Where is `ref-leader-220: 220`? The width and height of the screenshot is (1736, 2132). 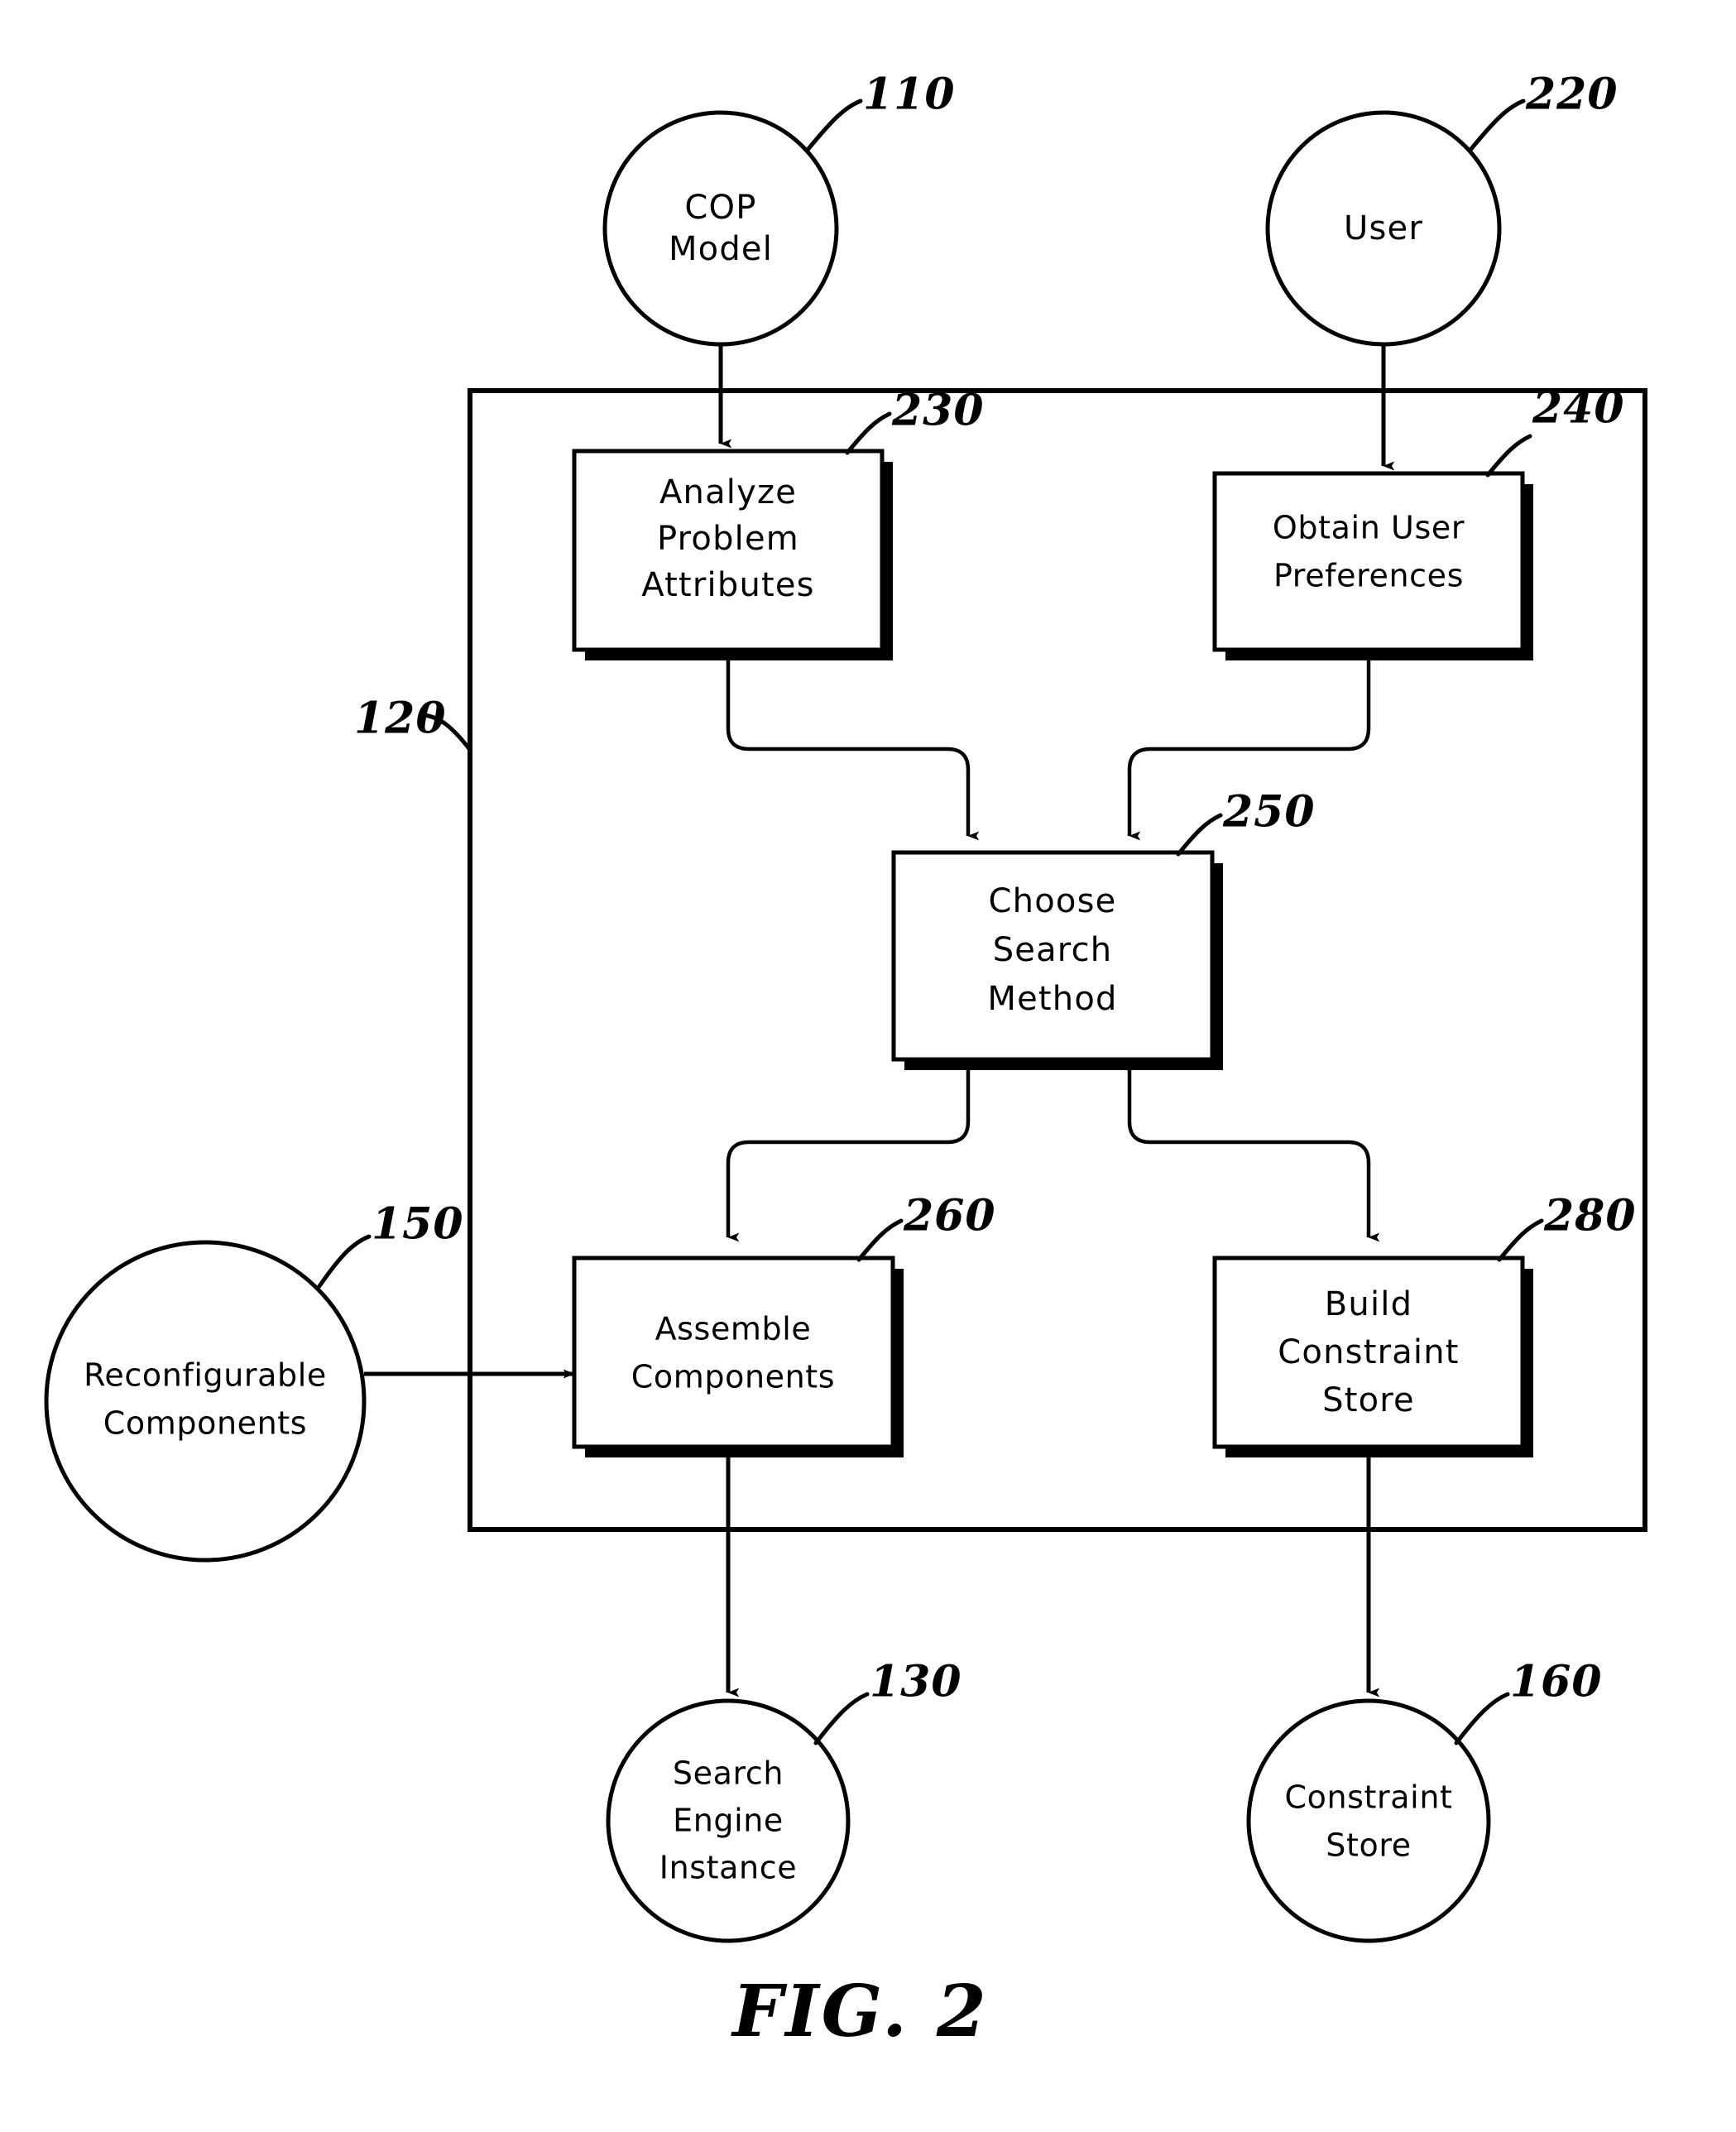 ref-leader-220: 220 is located at coordinates (1543, 111).